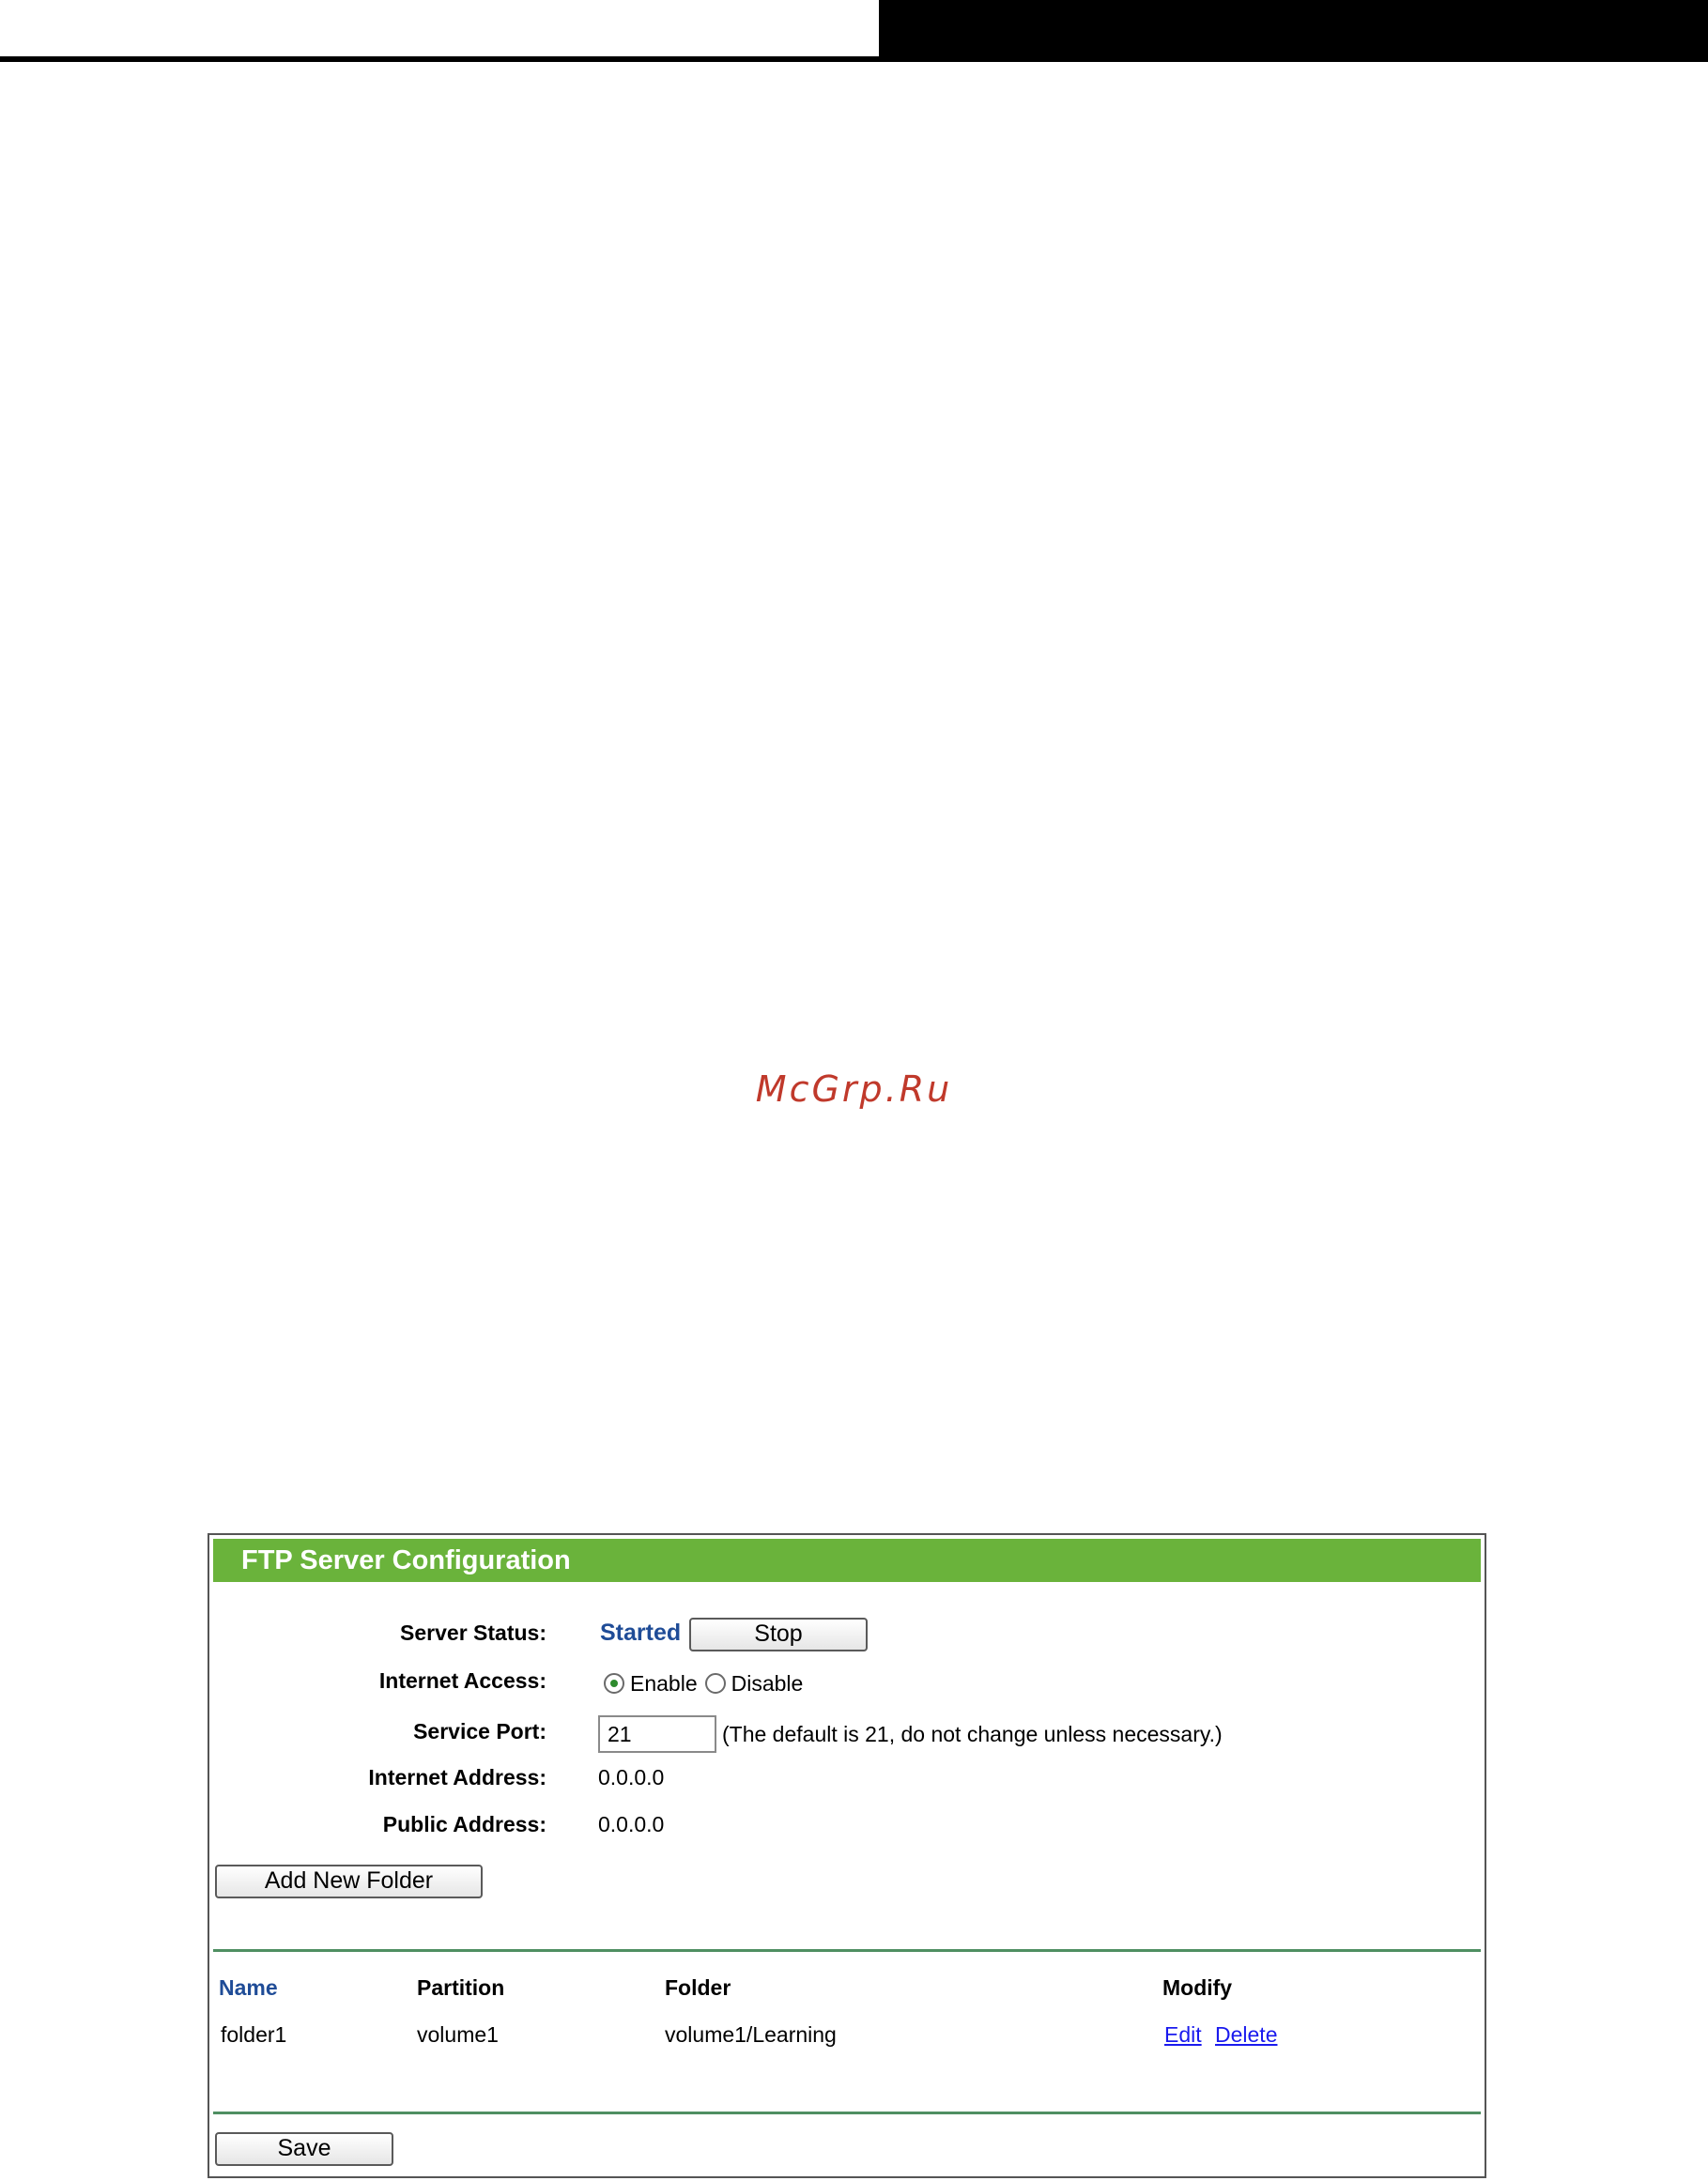 This screenshot has height=2181, width=1708. Describe the element at coordinates (254, 2035) in the screenshot. I see `table-row-name: folder1` at that location.